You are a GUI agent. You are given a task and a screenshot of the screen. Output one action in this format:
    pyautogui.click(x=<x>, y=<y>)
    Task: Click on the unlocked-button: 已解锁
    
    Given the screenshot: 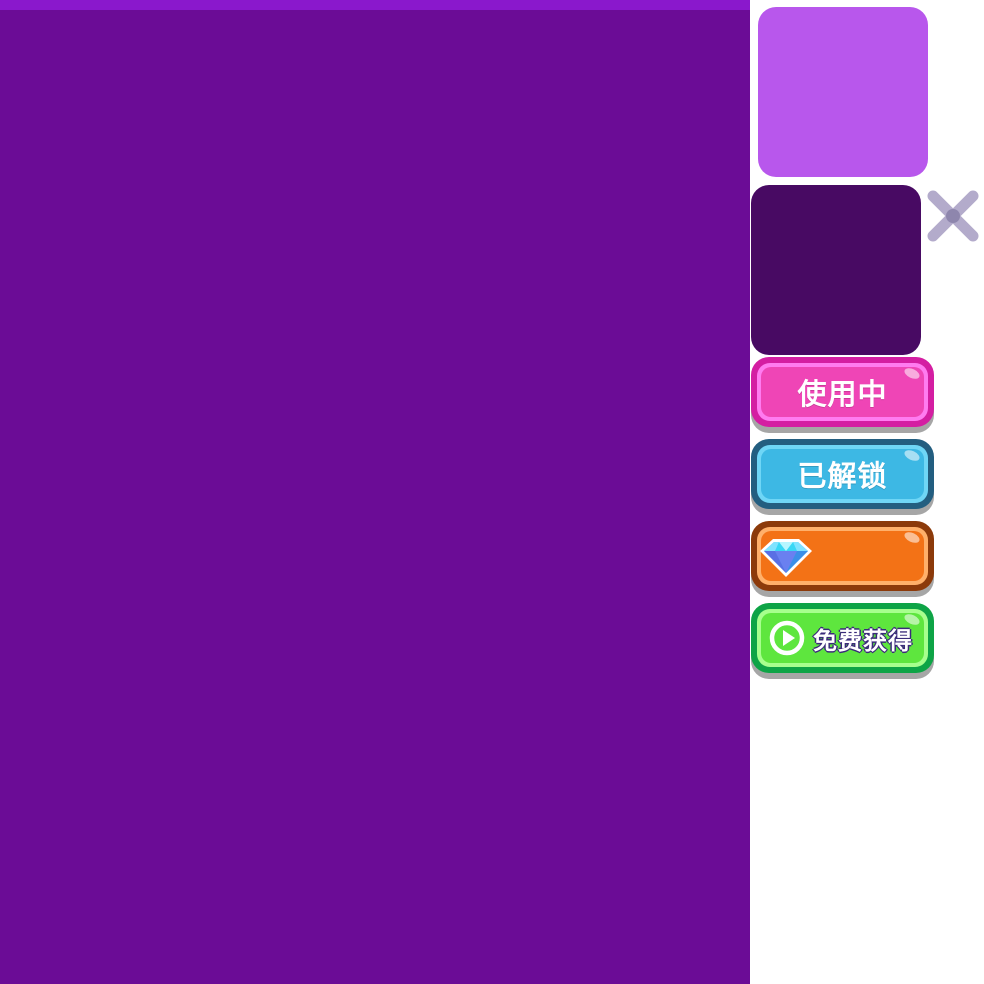 What is the action you would take?
    pyautogui.click(x=842, y=477)
    